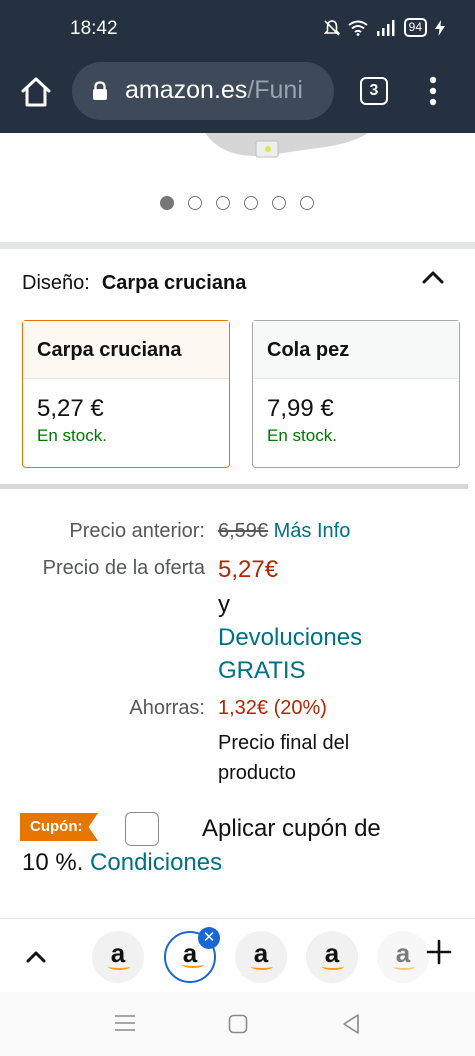 This screenshot has height=1056, width=475. I want to click on image-pagination, so click(237, 203).